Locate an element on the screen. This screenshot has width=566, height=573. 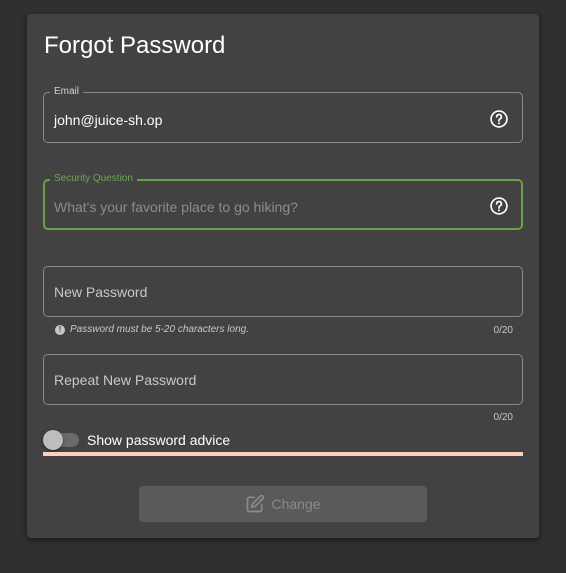
change-button: Change is located at coordinates (283, 504).